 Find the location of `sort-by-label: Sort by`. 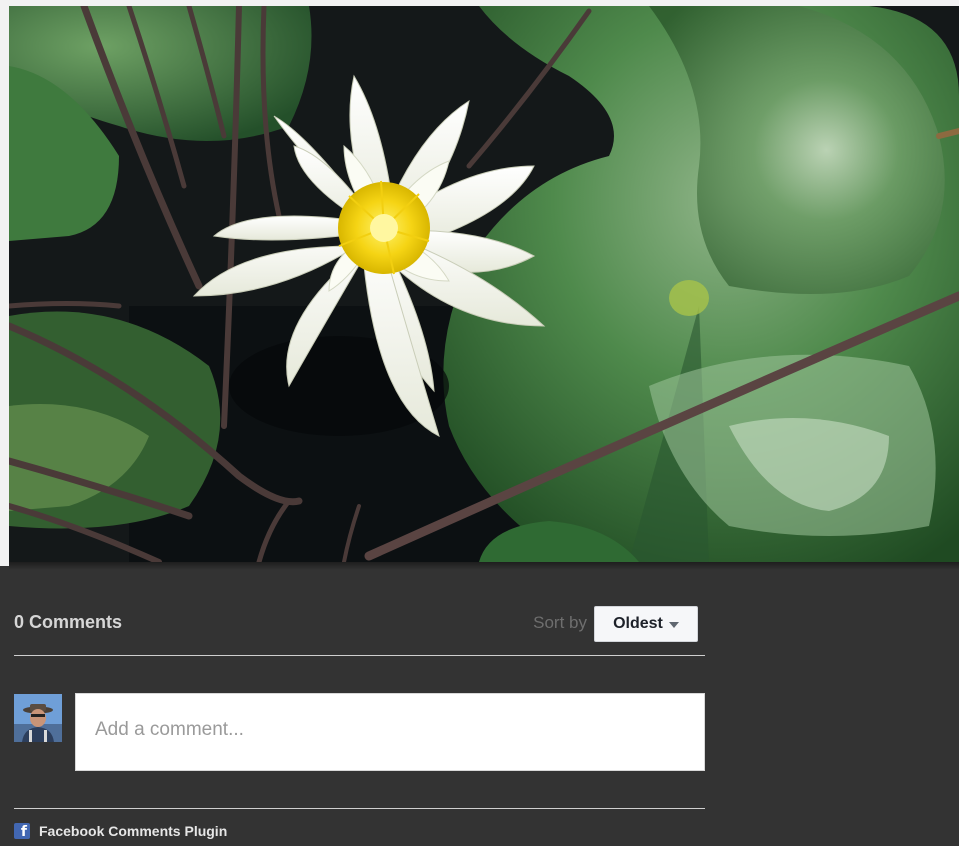

sort-by-label: Sort by is located at coordinates (560, 622).